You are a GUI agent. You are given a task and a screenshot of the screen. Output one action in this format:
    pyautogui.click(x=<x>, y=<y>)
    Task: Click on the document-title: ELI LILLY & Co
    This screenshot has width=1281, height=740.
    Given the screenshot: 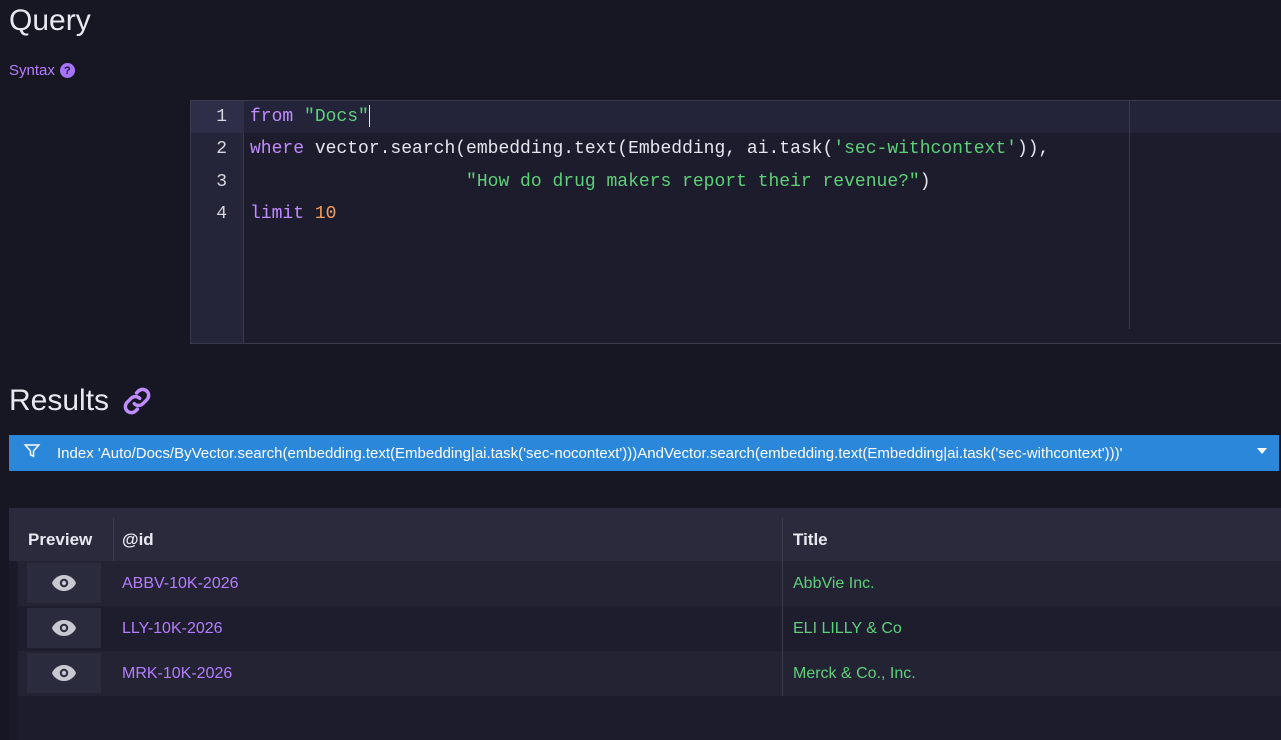 What is the action you would take?
    pyautogui.click(x=847, y=628)
    